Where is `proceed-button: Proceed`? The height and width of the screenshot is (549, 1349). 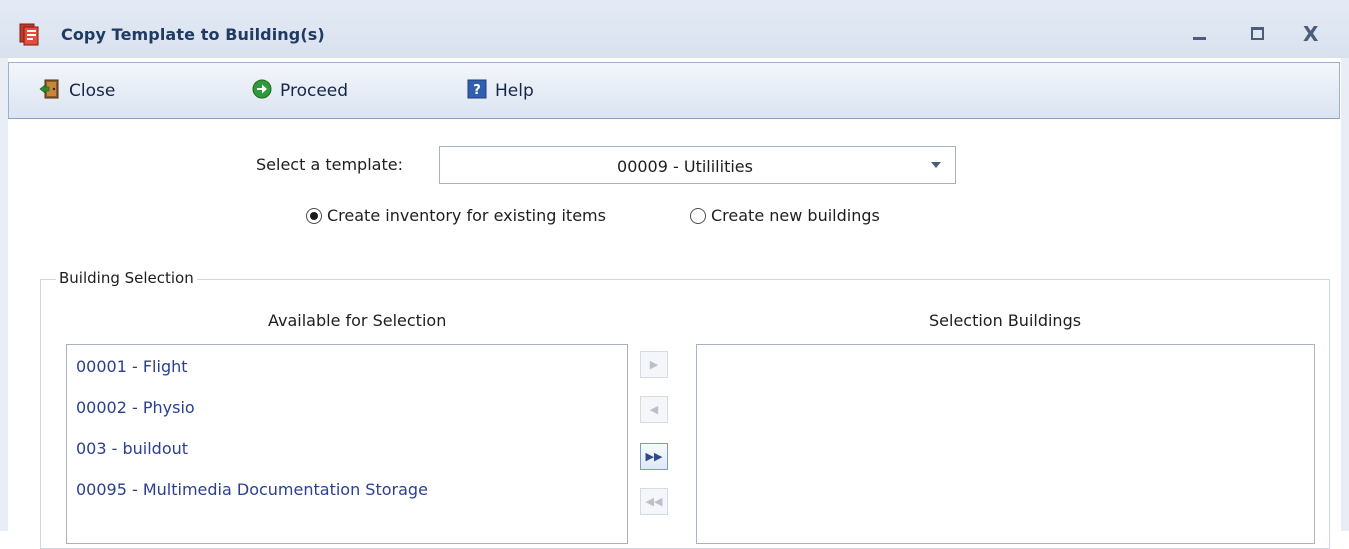
proceed-button: Proceed is located at coordinates (300, 91).